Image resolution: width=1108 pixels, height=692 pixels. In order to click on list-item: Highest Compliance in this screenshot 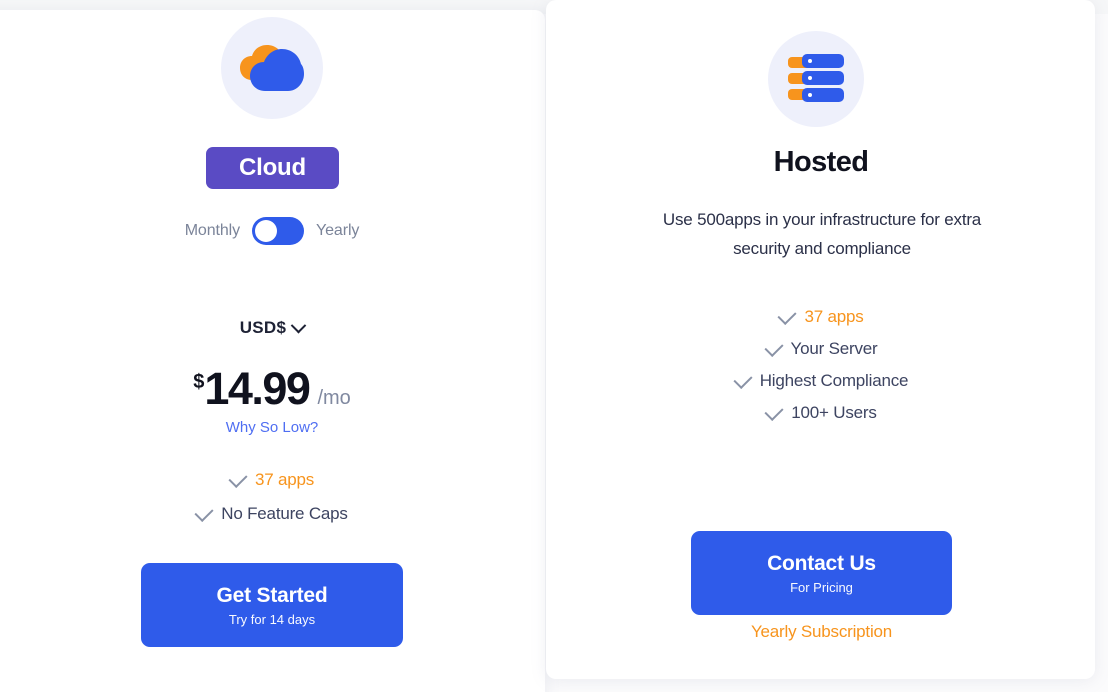, I will do `click(821, 380)`.